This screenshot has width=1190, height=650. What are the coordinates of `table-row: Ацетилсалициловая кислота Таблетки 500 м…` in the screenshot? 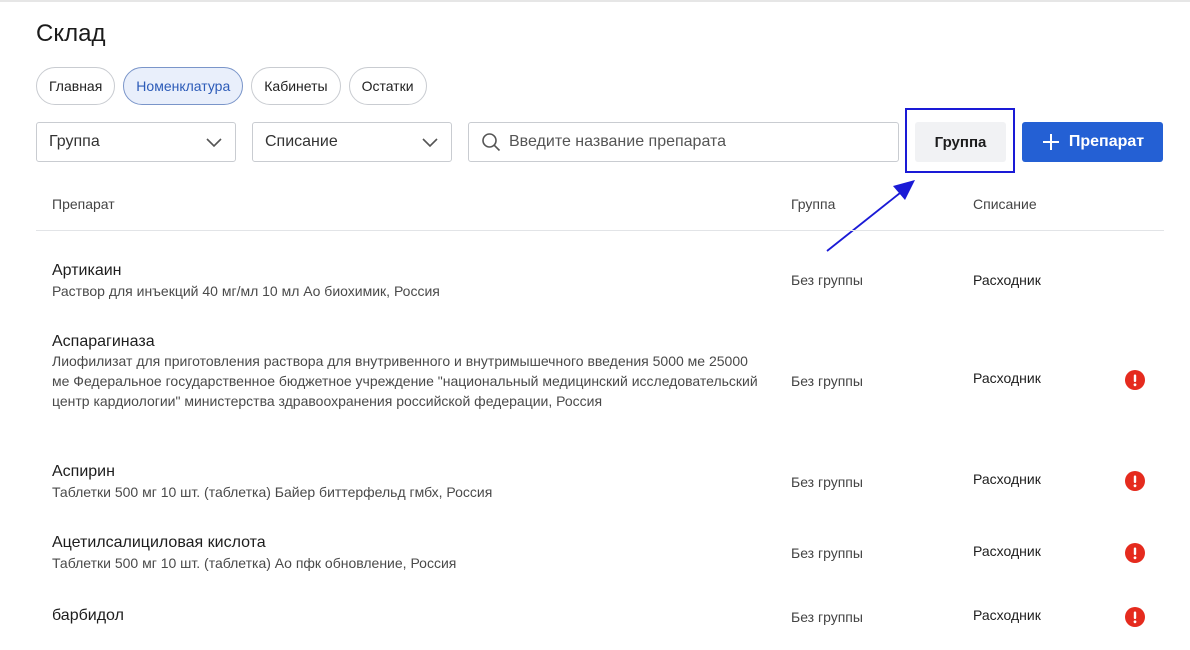 It's located at (600, 559).